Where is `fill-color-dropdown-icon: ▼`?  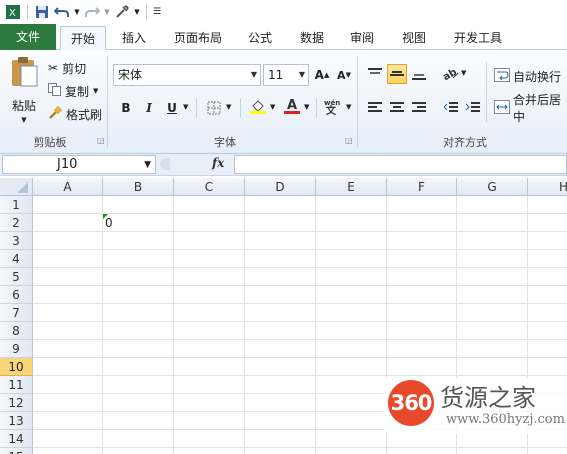 fill-color-dropdown-icon: ▼ is located at coordinates (272, 107).